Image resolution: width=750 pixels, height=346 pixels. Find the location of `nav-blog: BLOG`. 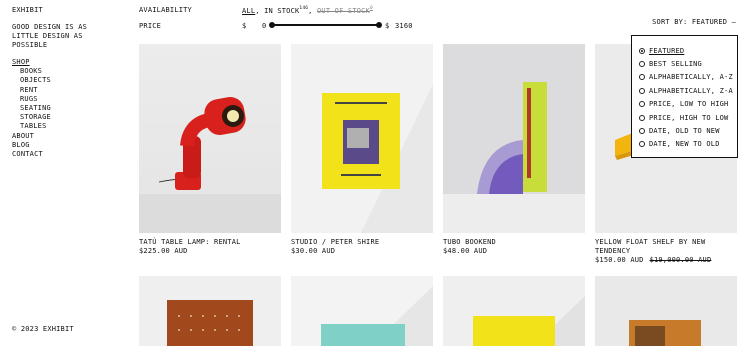

nav-blog: BLOG is located at coordinates (31, 145).